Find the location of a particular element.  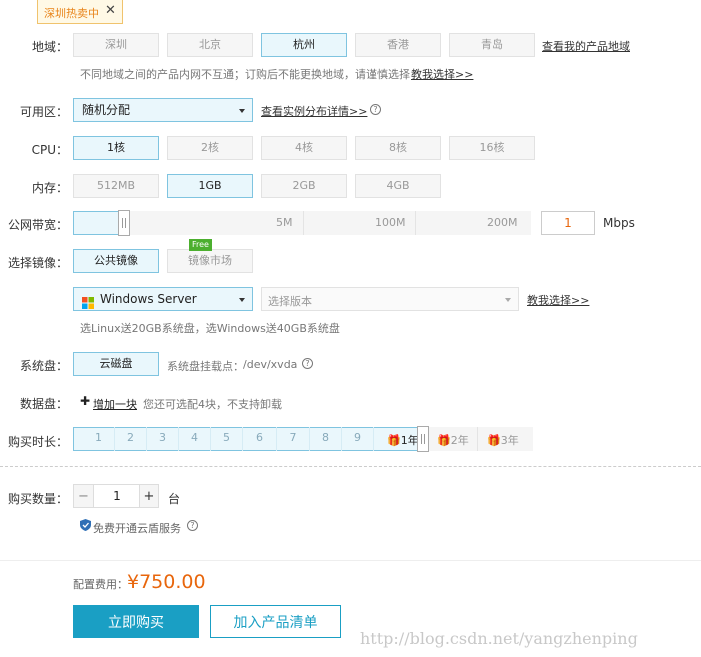

my-region-link: 查看我的产品地域 is located at coordinates (586, 46).